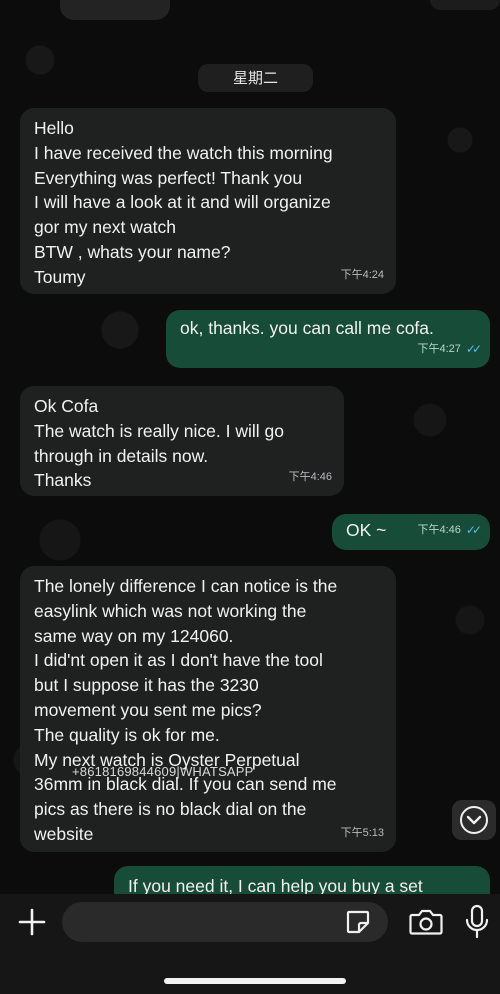  What do you see at coordinates (134, 635) in the screenshot?
I see `message-line: same way on my 124060.` at bounding box center [134, 635].